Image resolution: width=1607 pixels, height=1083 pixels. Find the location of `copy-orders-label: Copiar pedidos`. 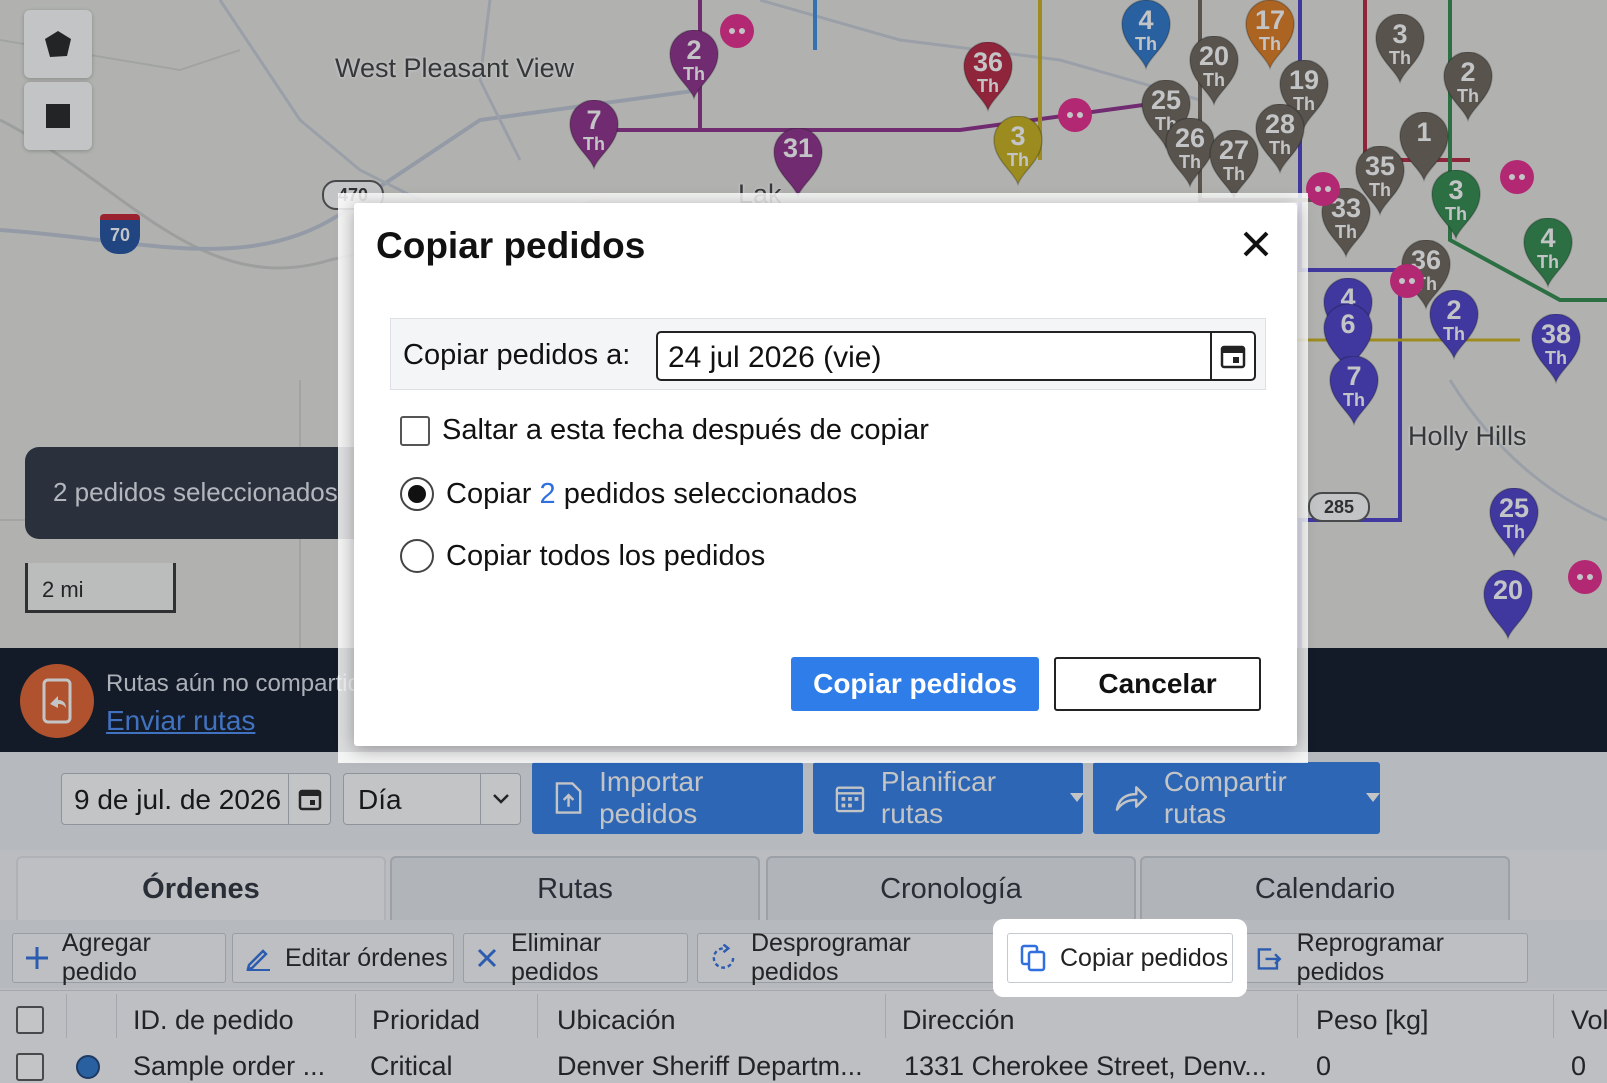

copy-orders-label: Copiar pedidos is located at coordinates (1144, 957).